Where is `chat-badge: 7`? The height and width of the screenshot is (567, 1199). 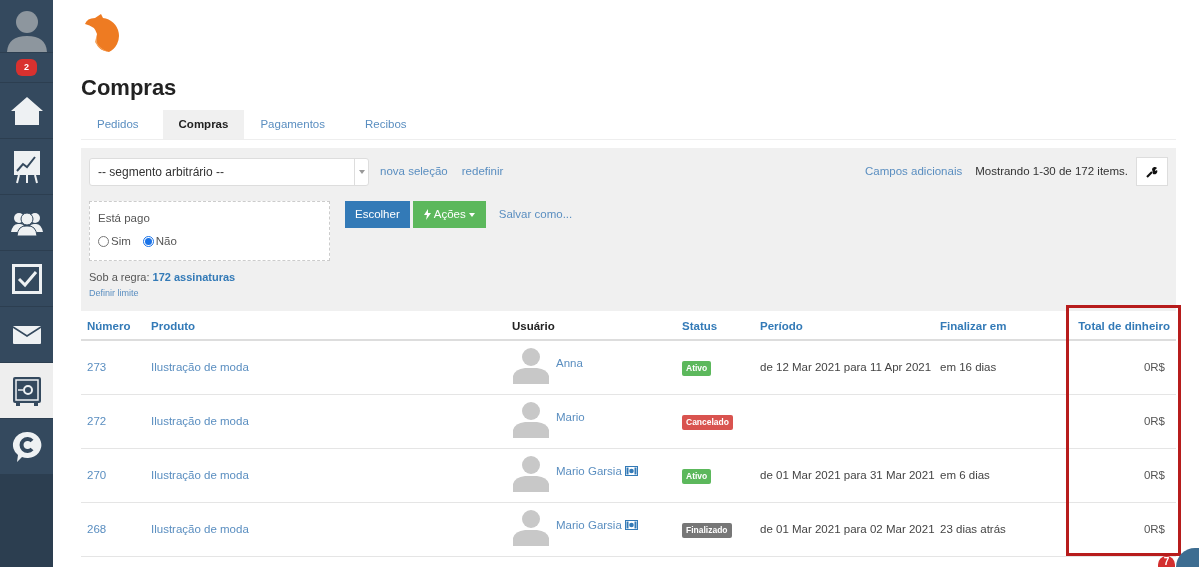 chat-badge: 7 is located at coordinates (1166, 561).